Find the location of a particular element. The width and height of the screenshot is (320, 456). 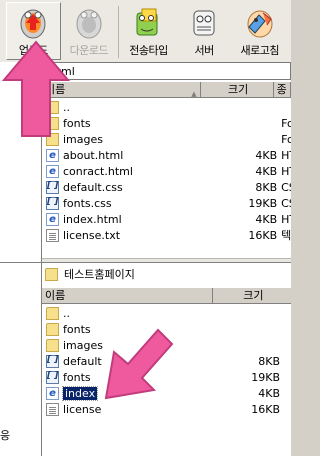

local-col-size: 크기 is located at coordinates (252, 295).